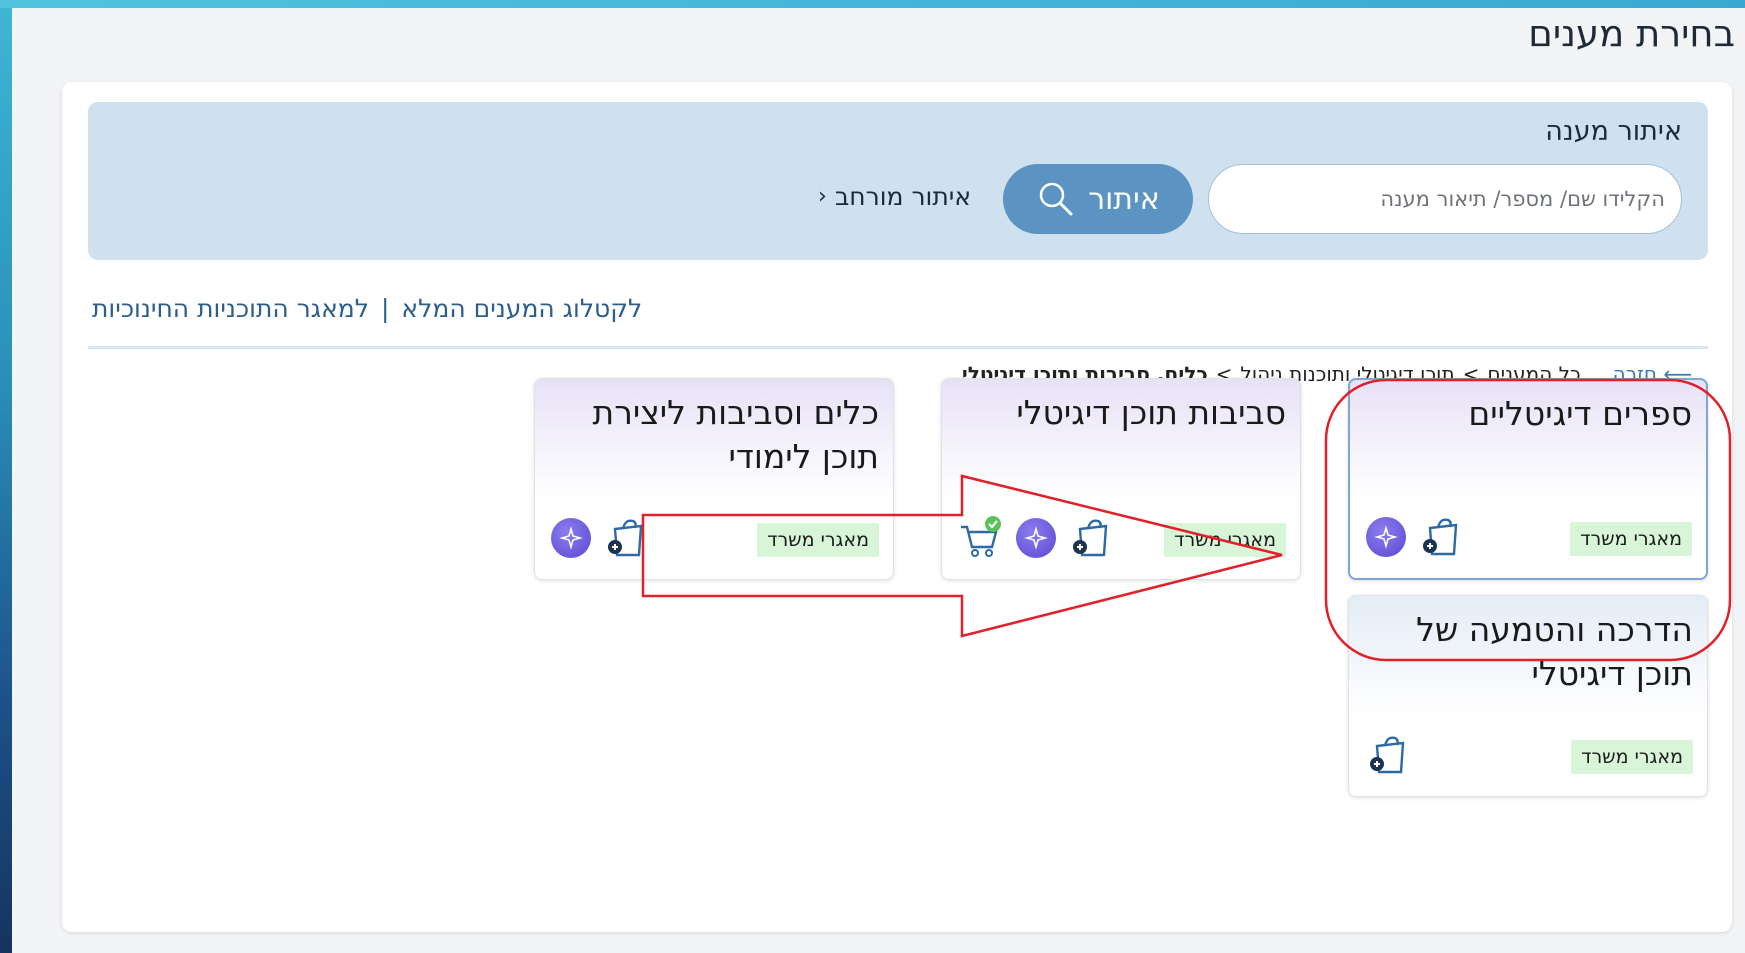 The width and height of the screenshot is (1745, 953). Describe the element at coordinates (872, 4) in the screenshot. I see `top-strip` at that location.